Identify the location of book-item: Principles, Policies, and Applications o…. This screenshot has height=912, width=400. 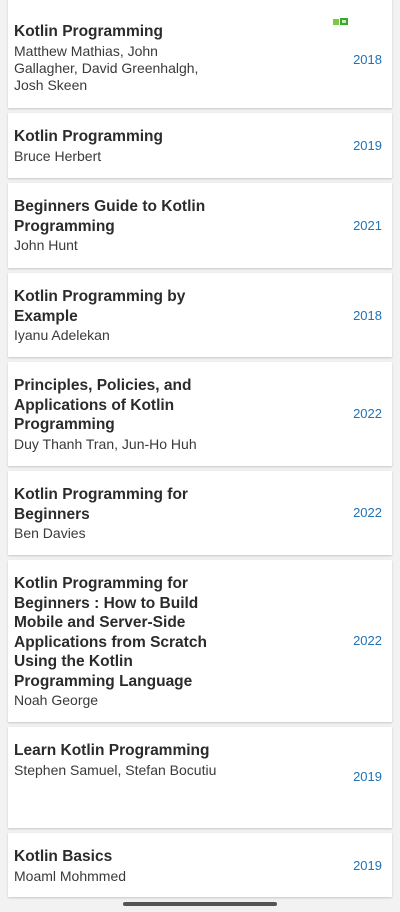
(200, 414).